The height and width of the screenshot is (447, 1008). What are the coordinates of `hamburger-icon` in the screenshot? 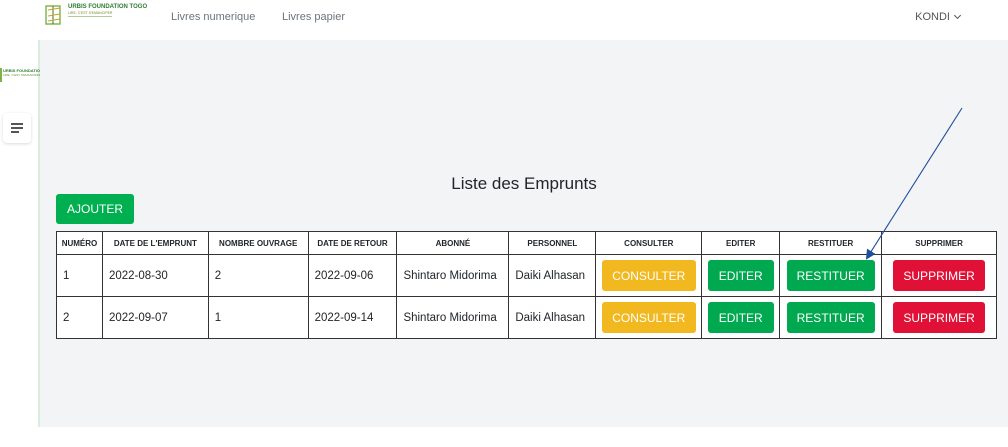 It's located at (17, 124).